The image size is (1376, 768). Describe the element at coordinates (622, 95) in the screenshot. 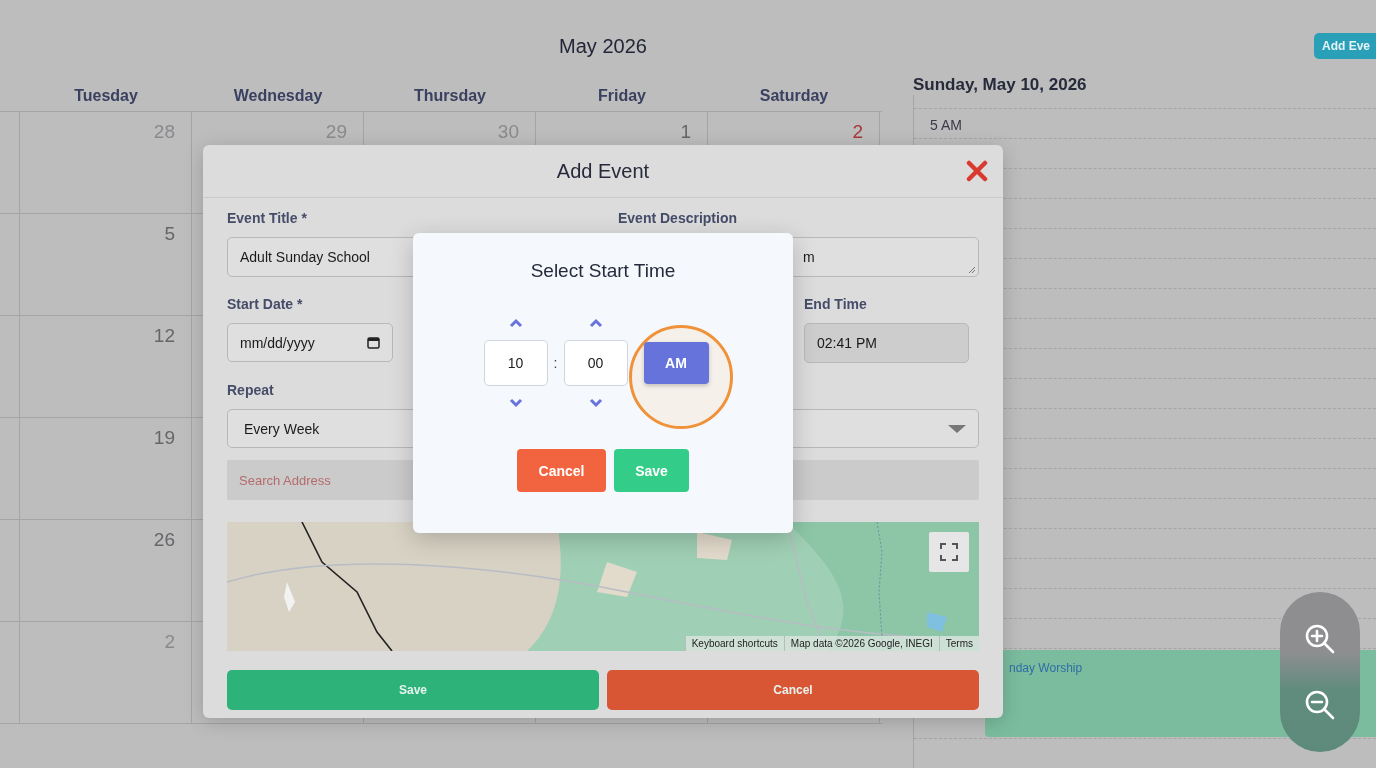

I see `weekday-header: Friday` at that location.